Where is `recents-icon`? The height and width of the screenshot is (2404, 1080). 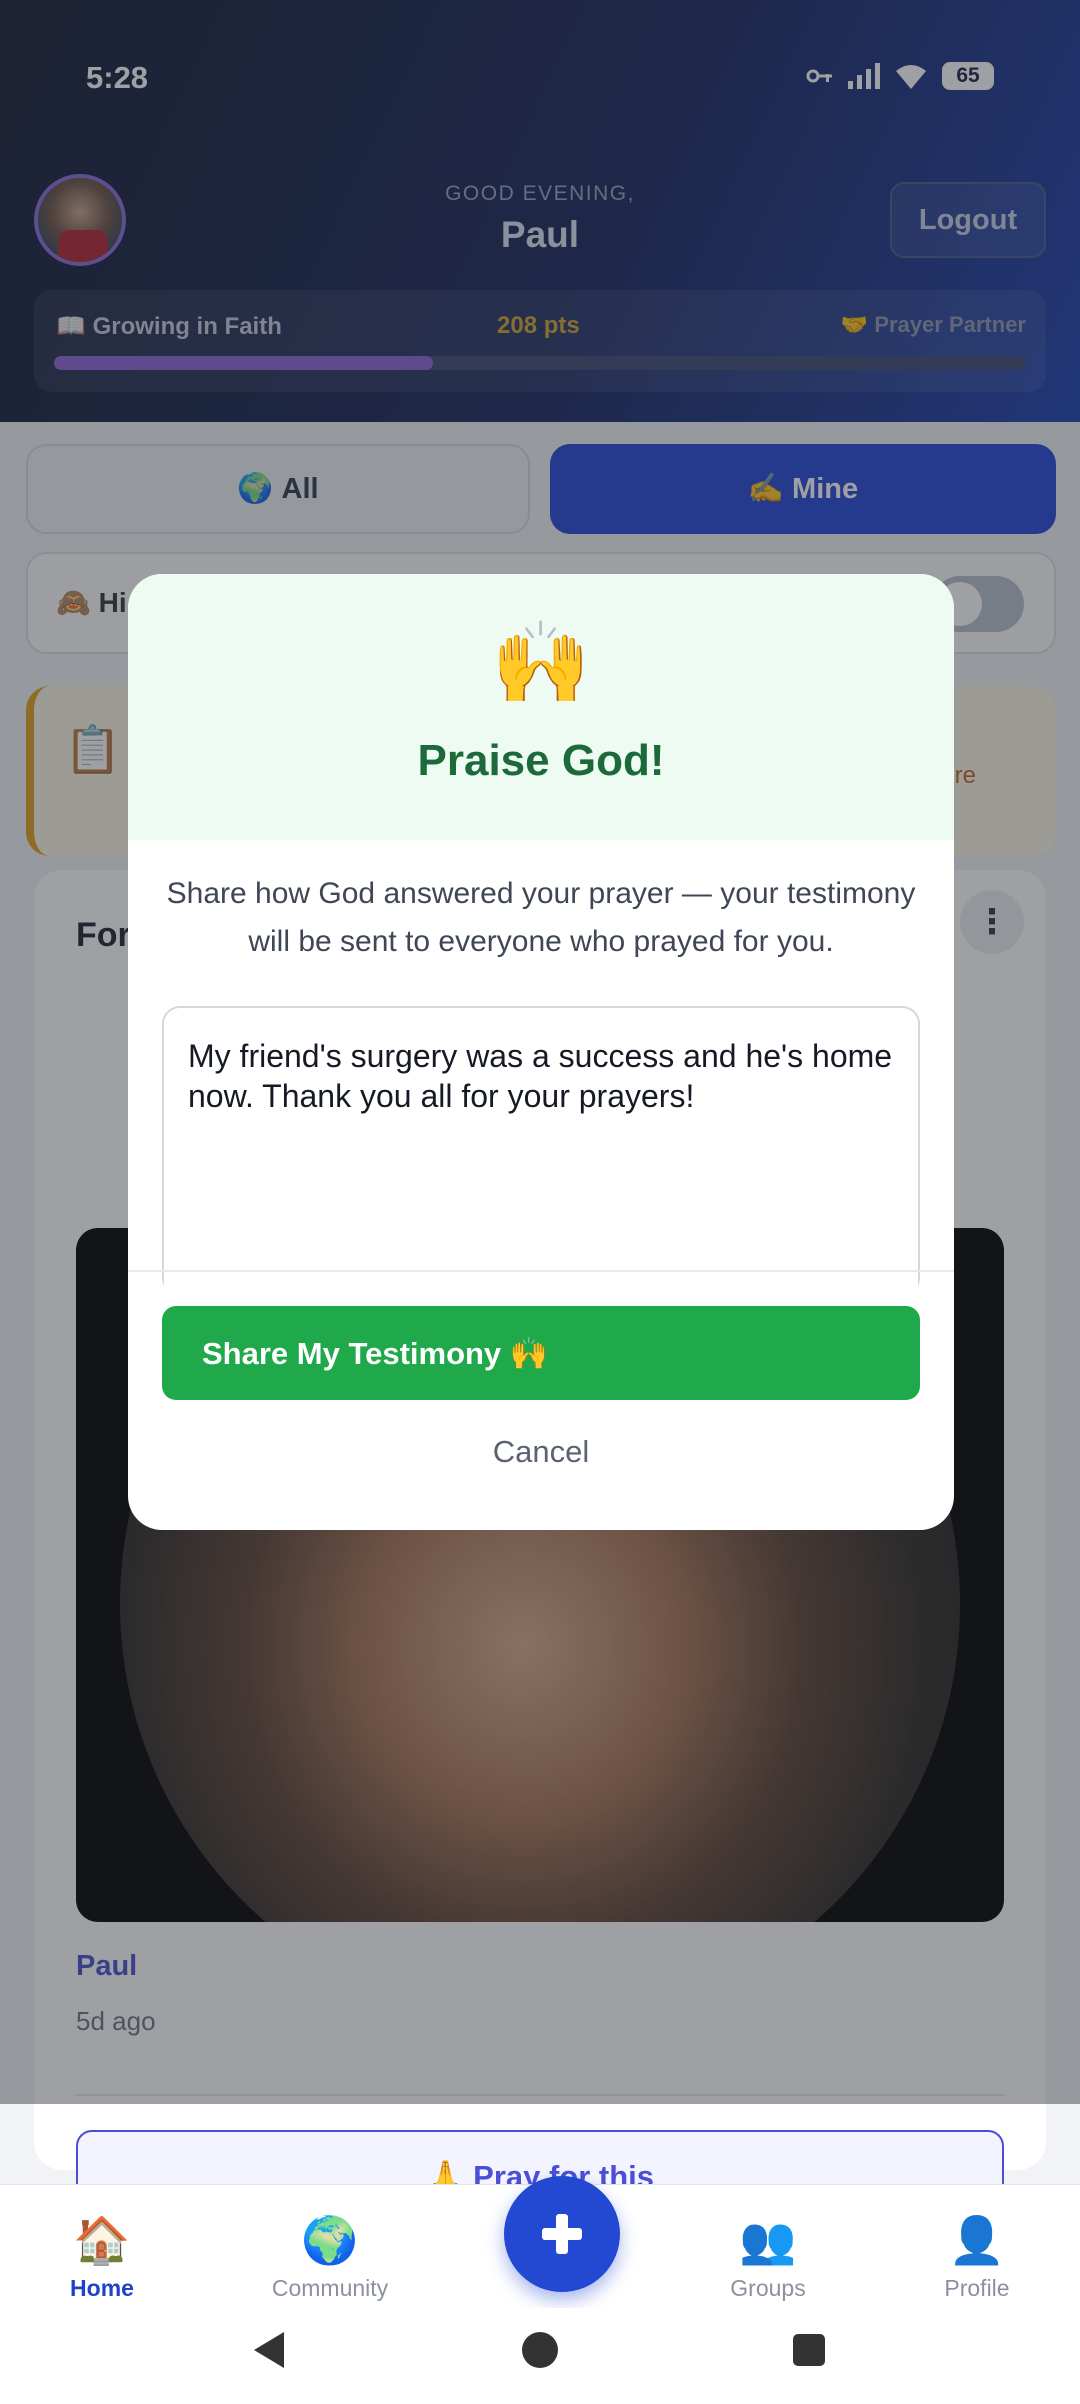
recents-icon is located at coordinates (809, 2350).